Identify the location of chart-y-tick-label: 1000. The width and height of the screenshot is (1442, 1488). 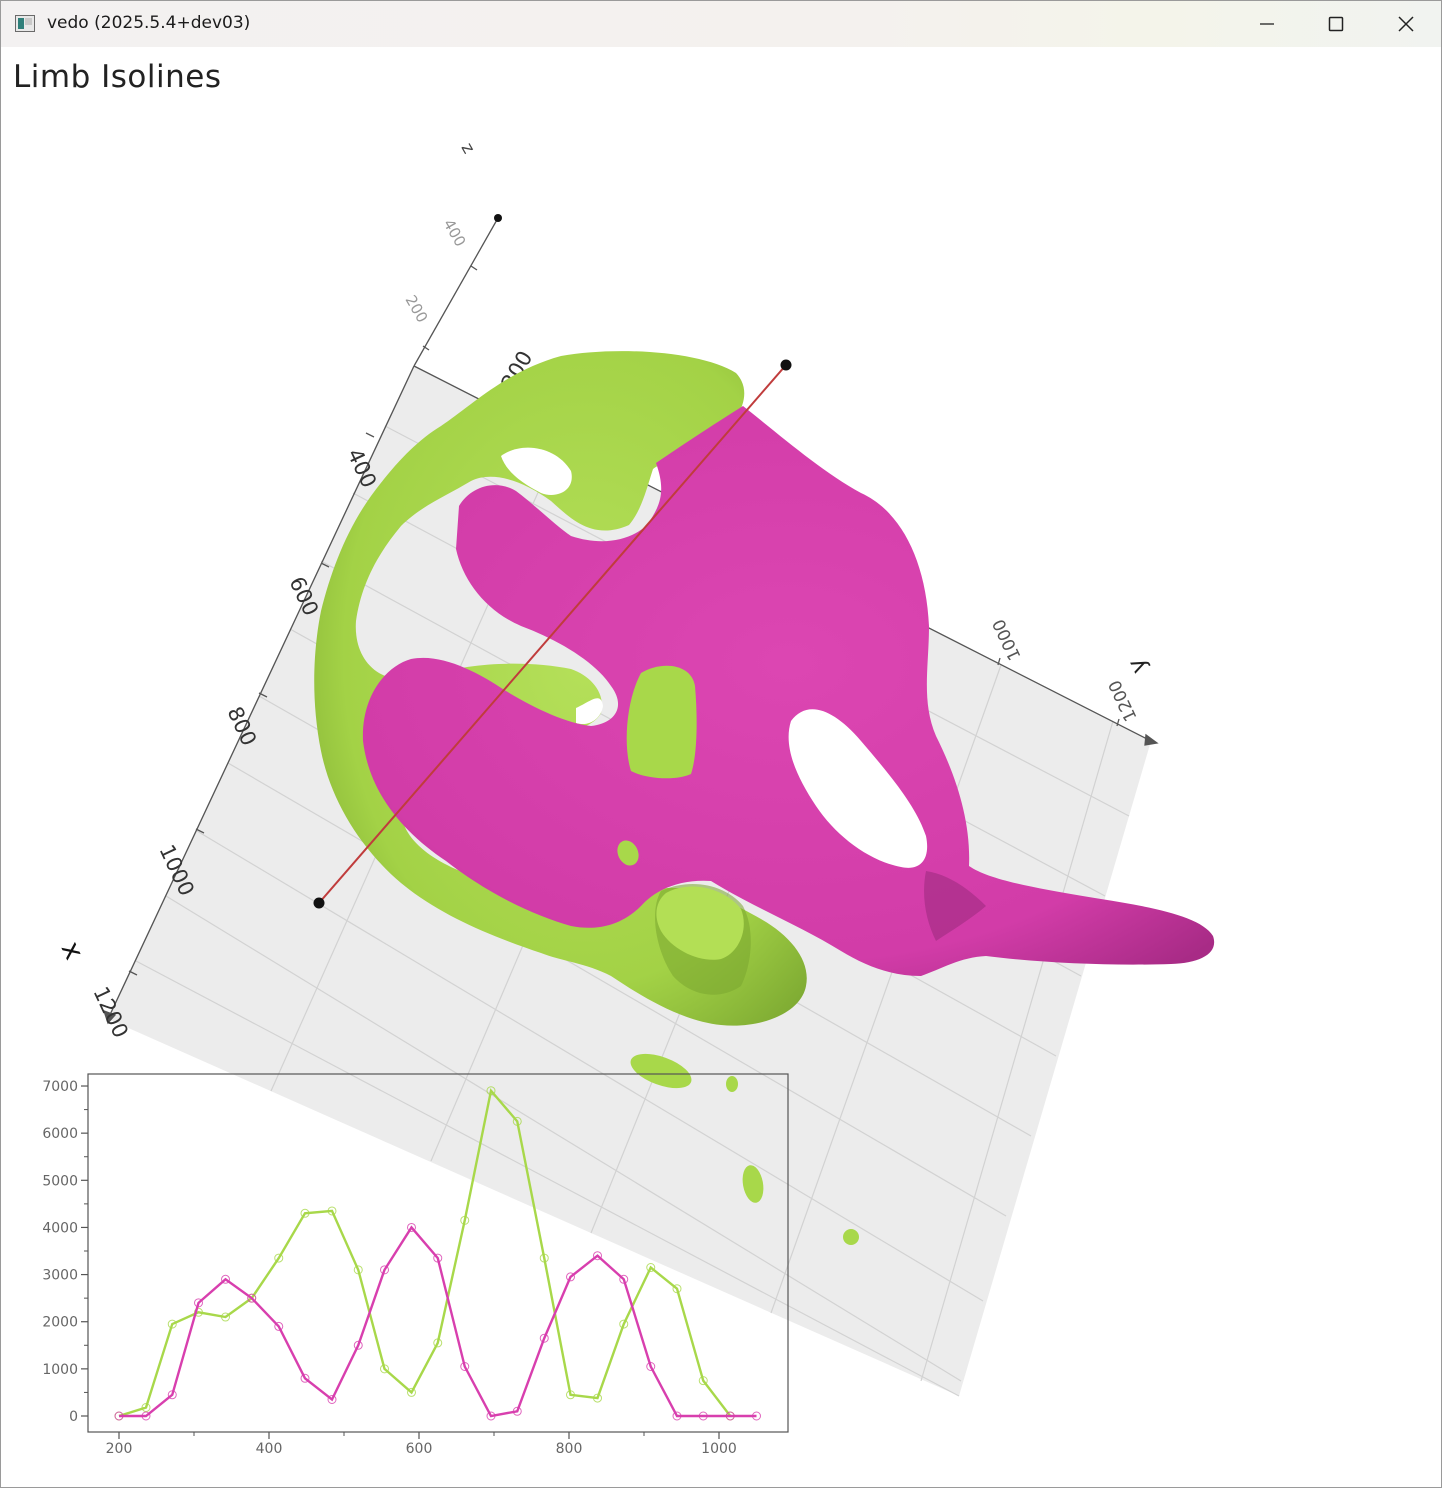
(60, 1370).